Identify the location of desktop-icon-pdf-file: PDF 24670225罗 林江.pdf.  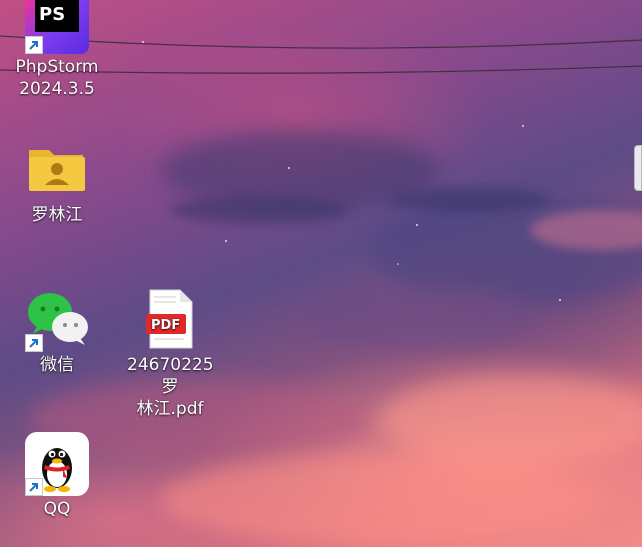
(170, 354).